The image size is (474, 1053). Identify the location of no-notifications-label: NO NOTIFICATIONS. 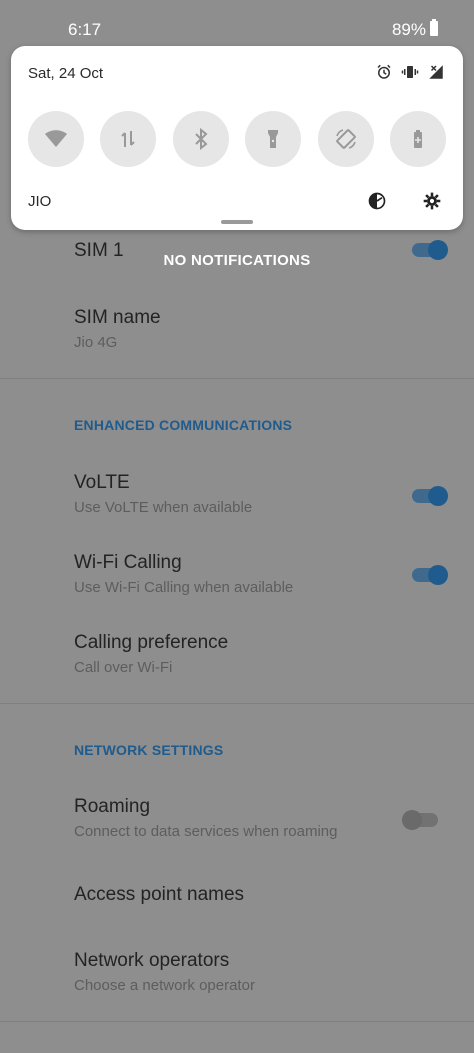
(237, 260).